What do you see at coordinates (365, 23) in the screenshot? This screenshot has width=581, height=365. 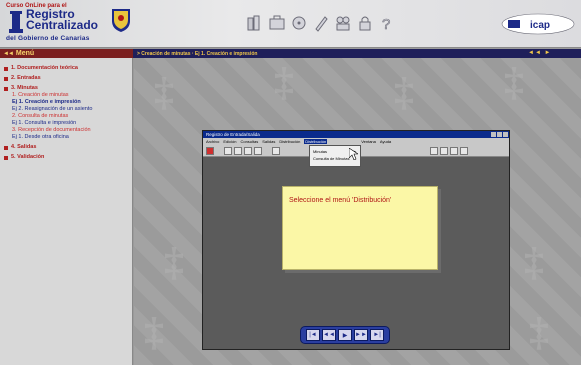 I see `lock-icon` at bounding box center [365, 23].